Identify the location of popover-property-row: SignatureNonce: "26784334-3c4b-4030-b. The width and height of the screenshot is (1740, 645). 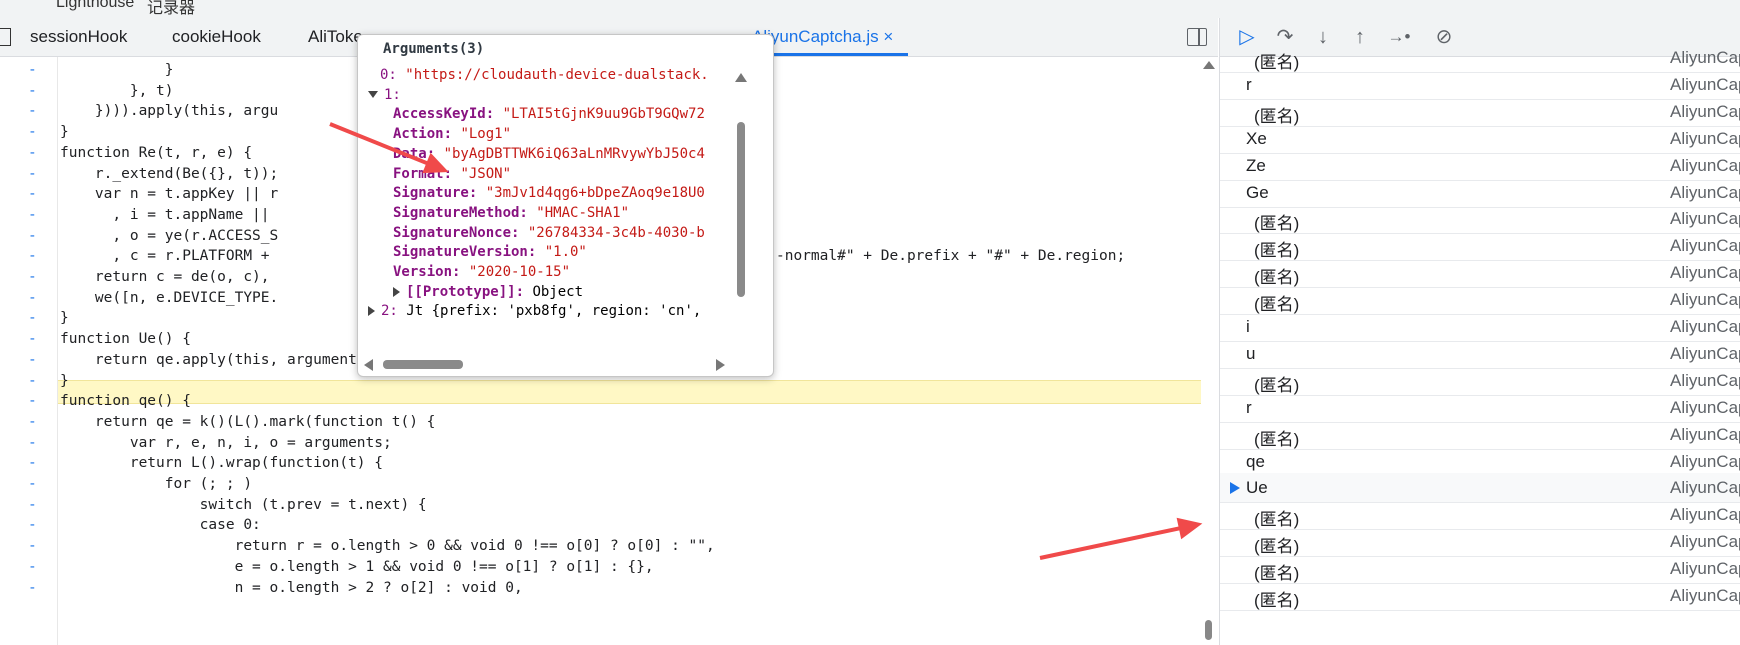
(583, 233).